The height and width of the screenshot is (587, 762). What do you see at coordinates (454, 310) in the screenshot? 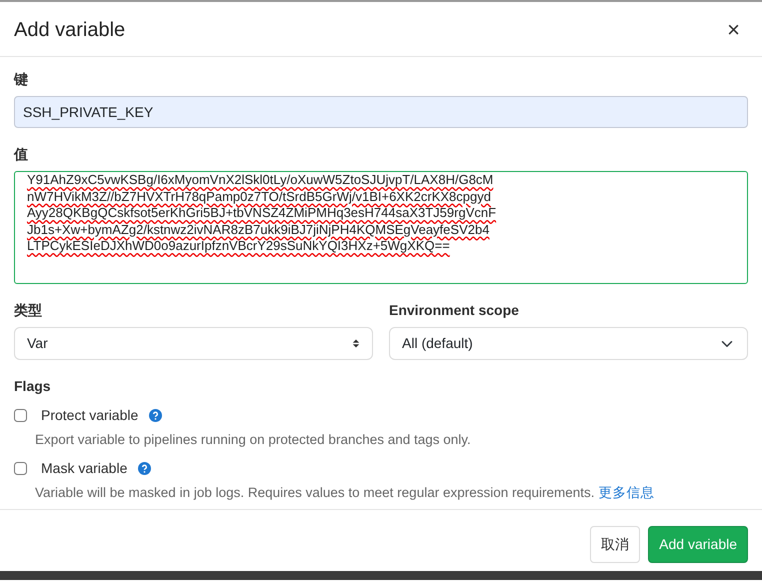
I see `field-label: Environment scope` at bounding box center [454, 310].